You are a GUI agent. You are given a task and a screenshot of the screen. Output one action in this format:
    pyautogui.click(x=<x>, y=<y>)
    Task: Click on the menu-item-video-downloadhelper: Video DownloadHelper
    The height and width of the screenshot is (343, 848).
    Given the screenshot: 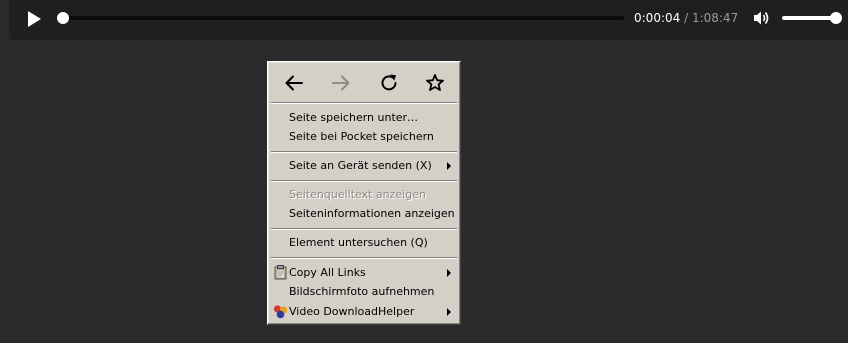 What is the action you would take?
    pyautogui.click(x=364, y=311)
    